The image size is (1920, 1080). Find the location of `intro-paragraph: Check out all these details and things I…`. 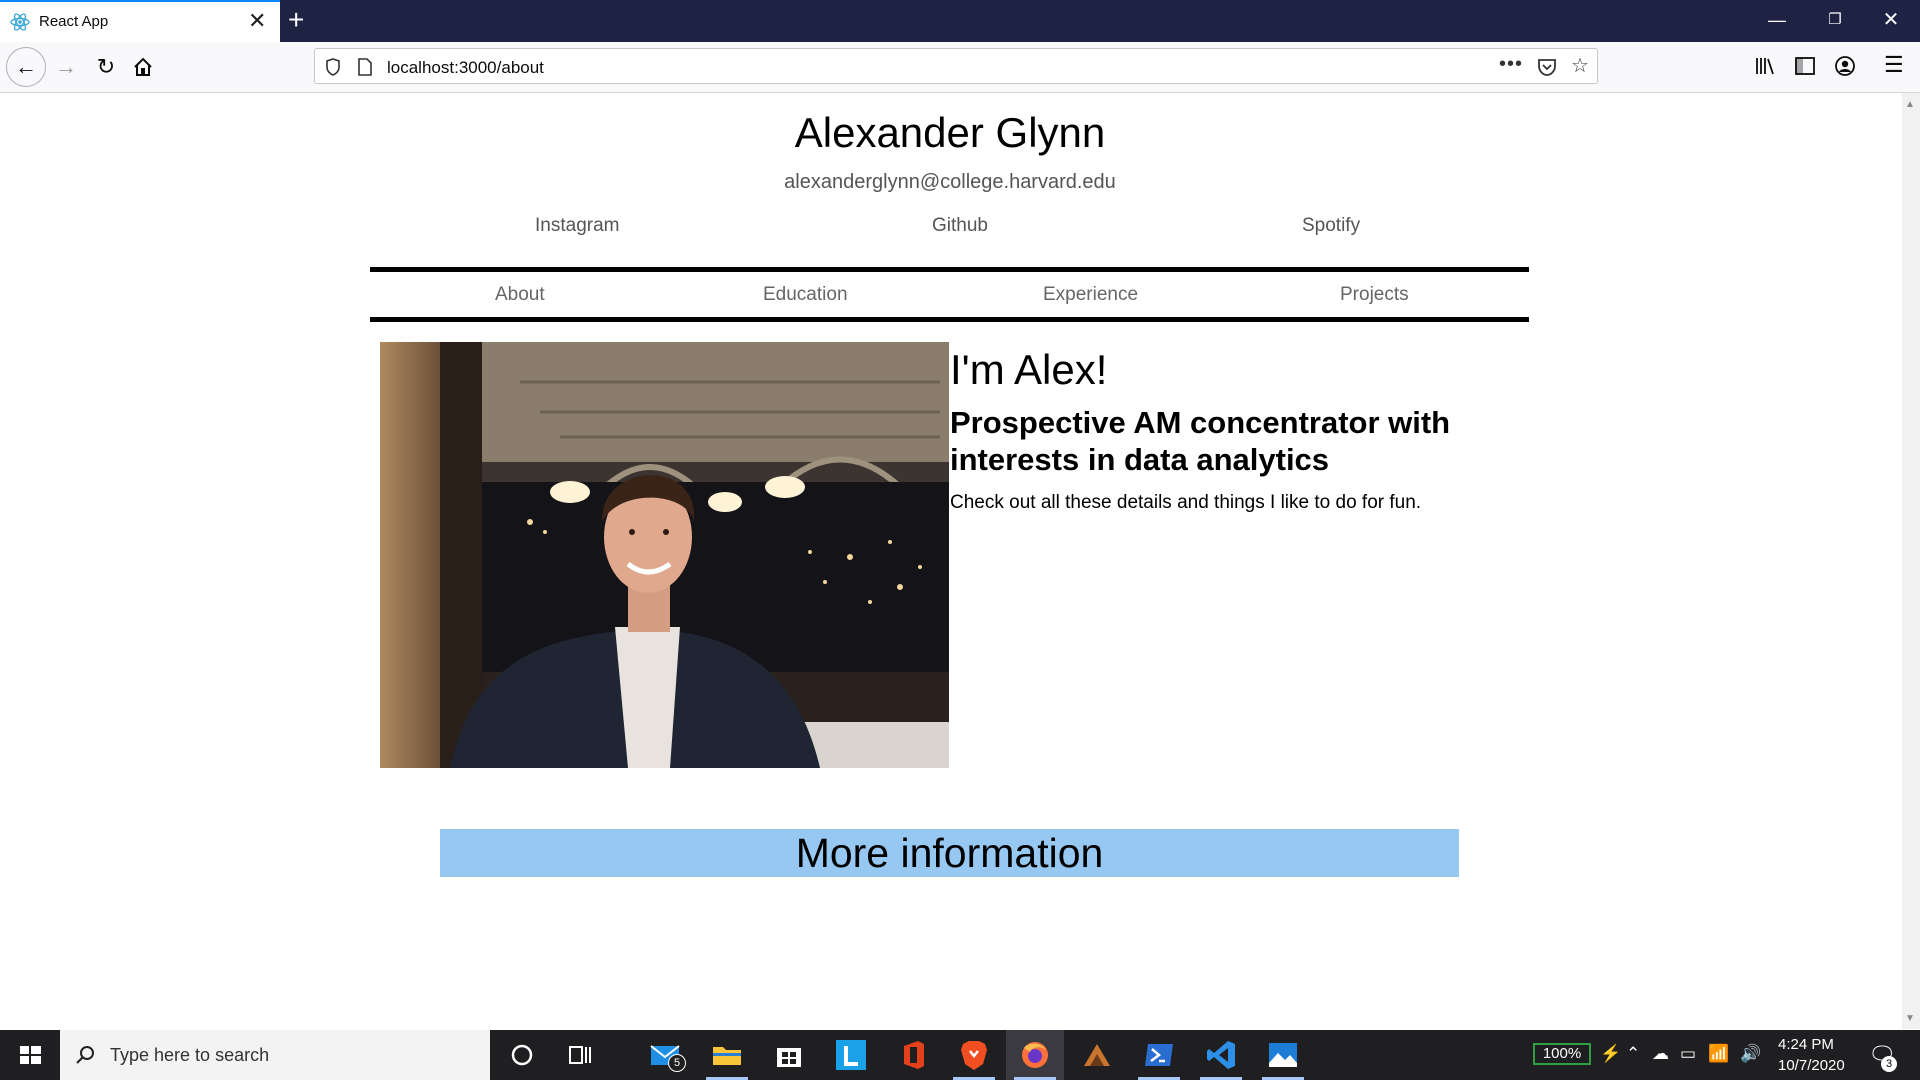

intro-paragraph: Check out all these details and things I… is located at coordinates (1186, 502).